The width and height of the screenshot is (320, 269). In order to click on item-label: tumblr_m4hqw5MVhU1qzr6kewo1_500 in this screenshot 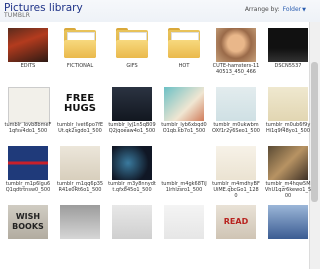, I will do `click(288, 190)`.